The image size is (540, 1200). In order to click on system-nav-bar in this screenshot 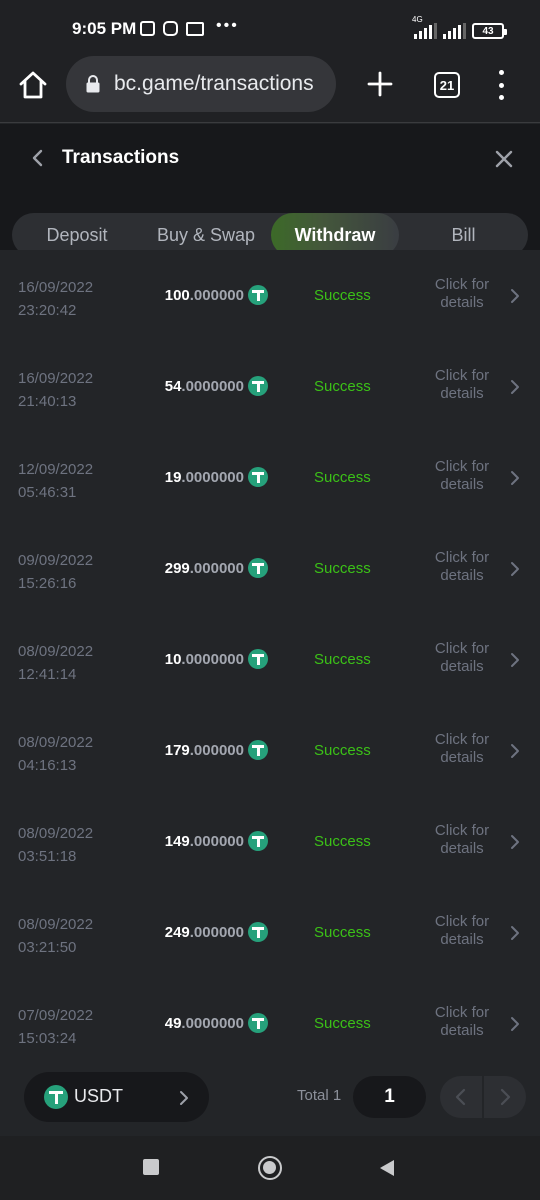, I will do `click(270, 1168)`.